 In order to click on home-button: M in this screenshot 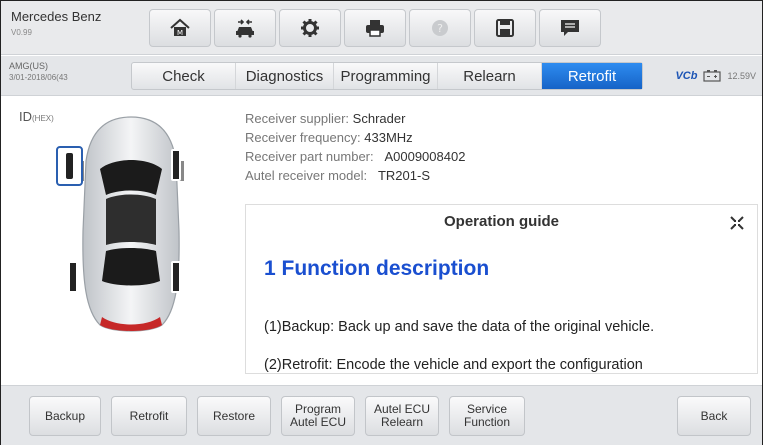, I will do `click(180, 28)`.